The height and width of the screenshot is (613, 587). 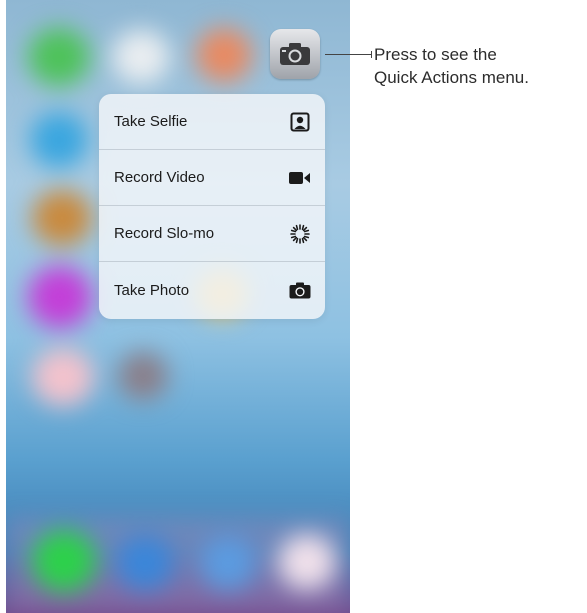 I want to click on callout-pointer-line, so click(x=348, y=54).